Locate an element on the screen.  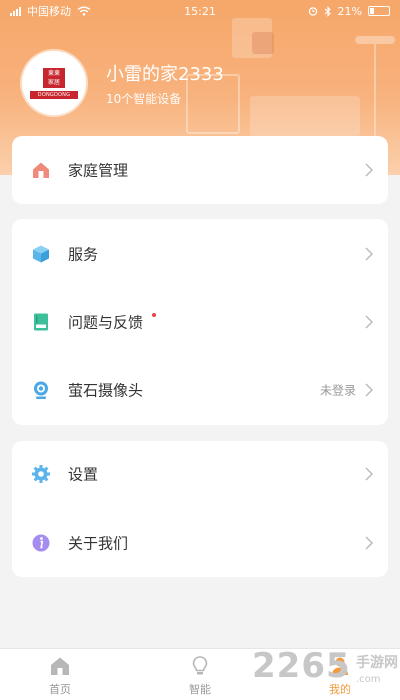
alarm-icon is located at coordinates (312, 11).